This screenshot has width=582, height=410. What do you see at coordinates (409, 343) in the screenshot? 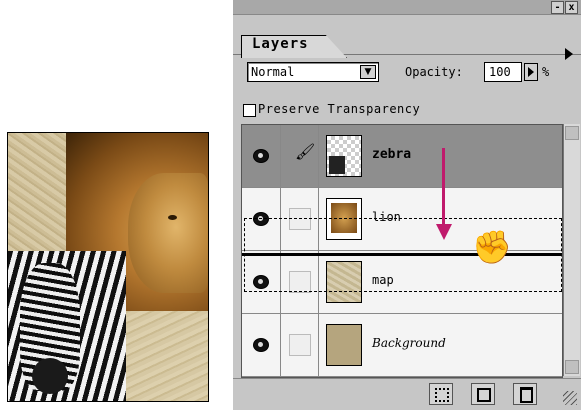
I see `layer-name: Background` at bounding box center [409, 343].